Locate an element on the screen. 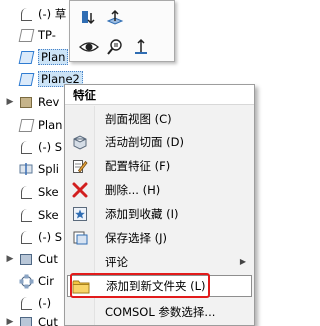 This screenshot has height=326, width=320. axis-icon is located at coordinates (141, 47).